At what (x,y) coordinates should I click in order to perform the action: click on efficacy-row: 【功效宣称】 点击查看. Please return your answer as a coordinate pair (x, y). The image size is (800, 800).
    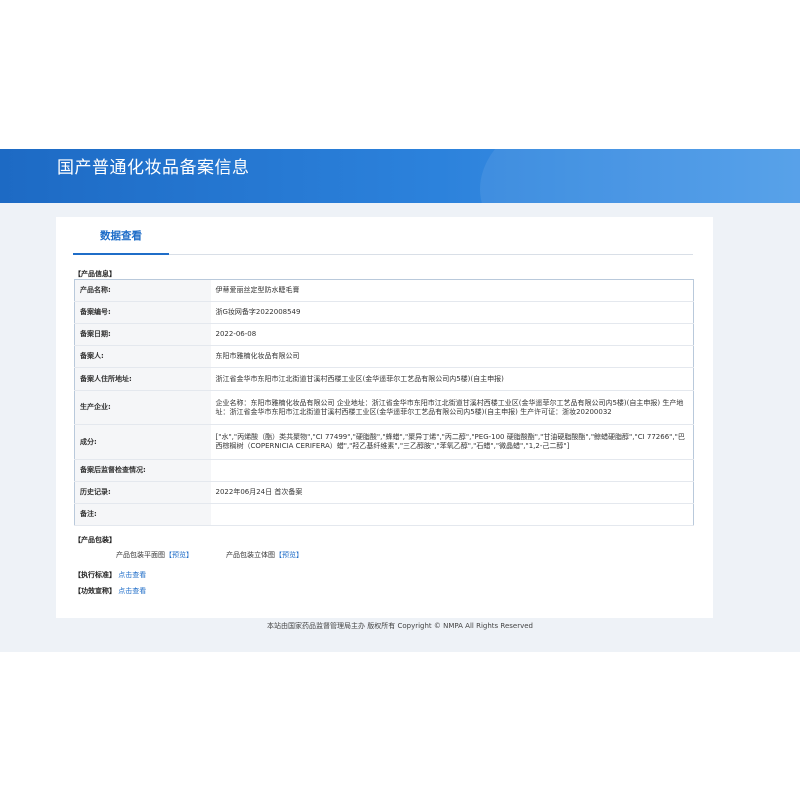
    Looking at the image, I should click on (110, 591).